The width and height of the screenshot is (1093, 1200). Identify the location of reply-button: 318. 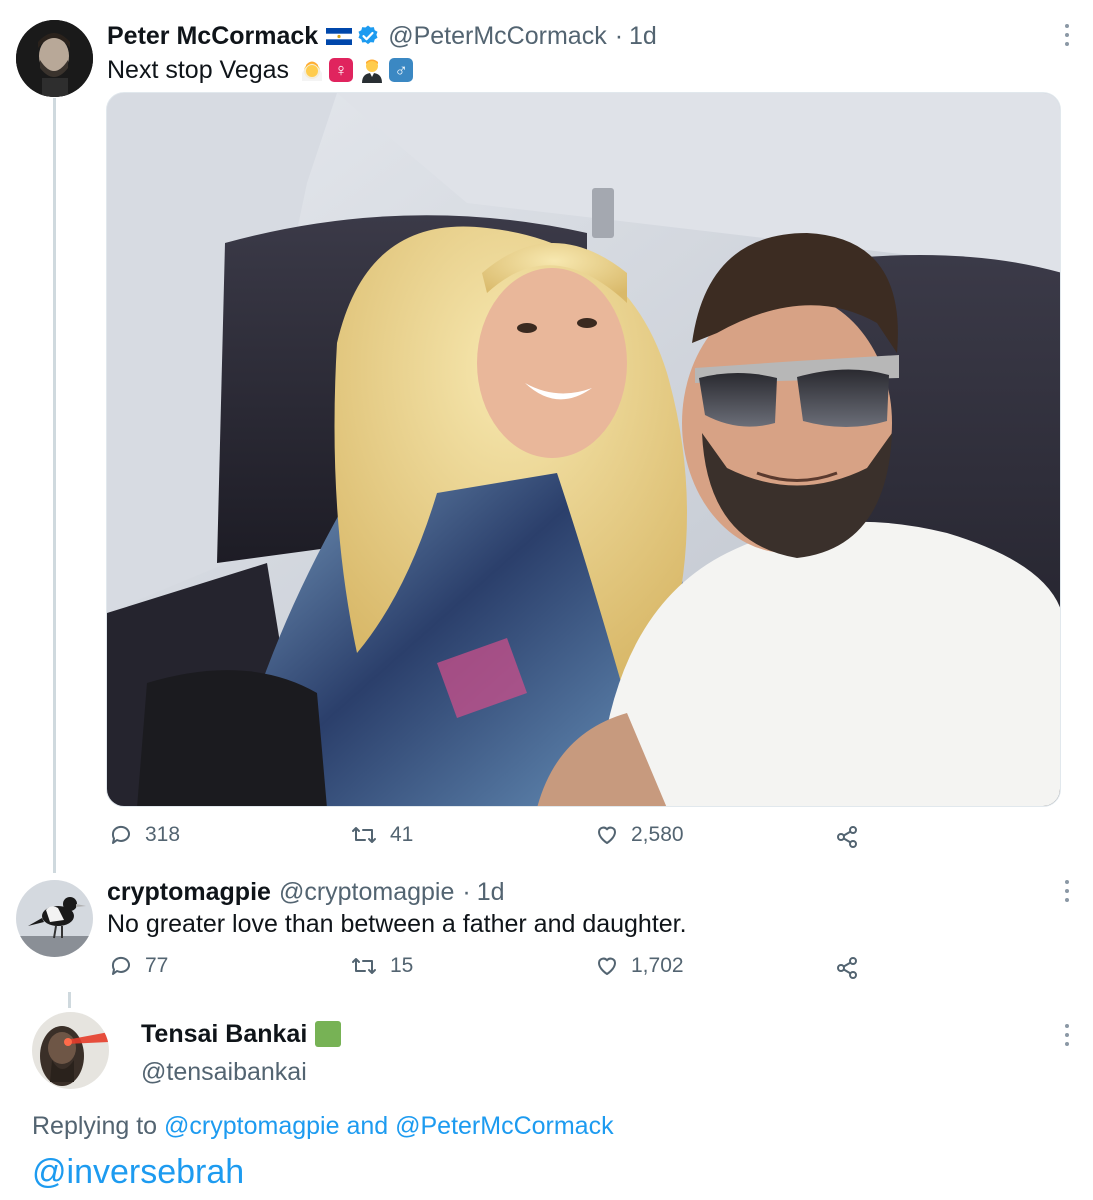
(144, 835).